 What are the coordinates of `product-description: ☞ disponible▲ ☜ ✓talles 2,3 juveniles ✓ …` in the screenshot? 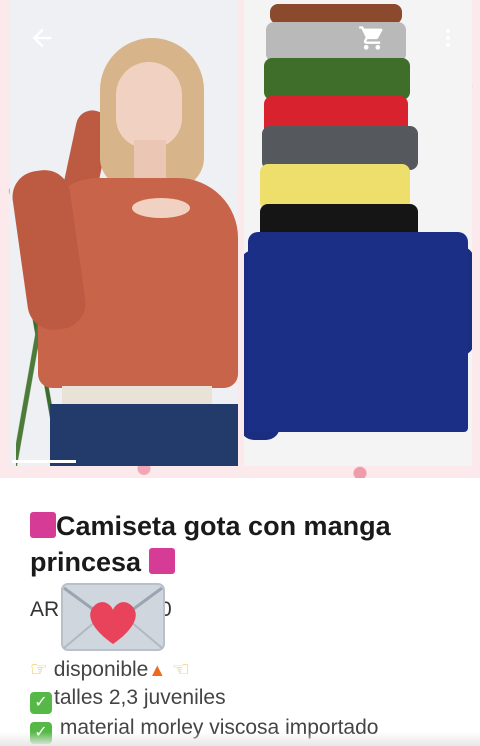 It's located at (250, 700).